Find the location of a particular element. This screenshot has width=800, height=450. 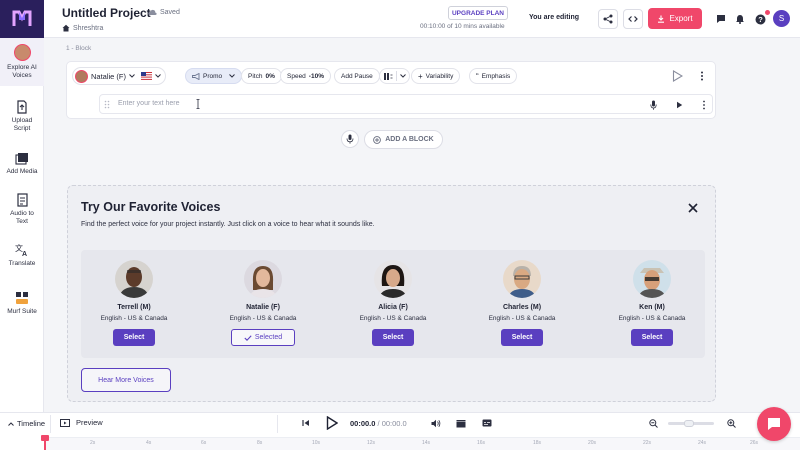

variability-button: + Variability is located at coordinates (436, 76).